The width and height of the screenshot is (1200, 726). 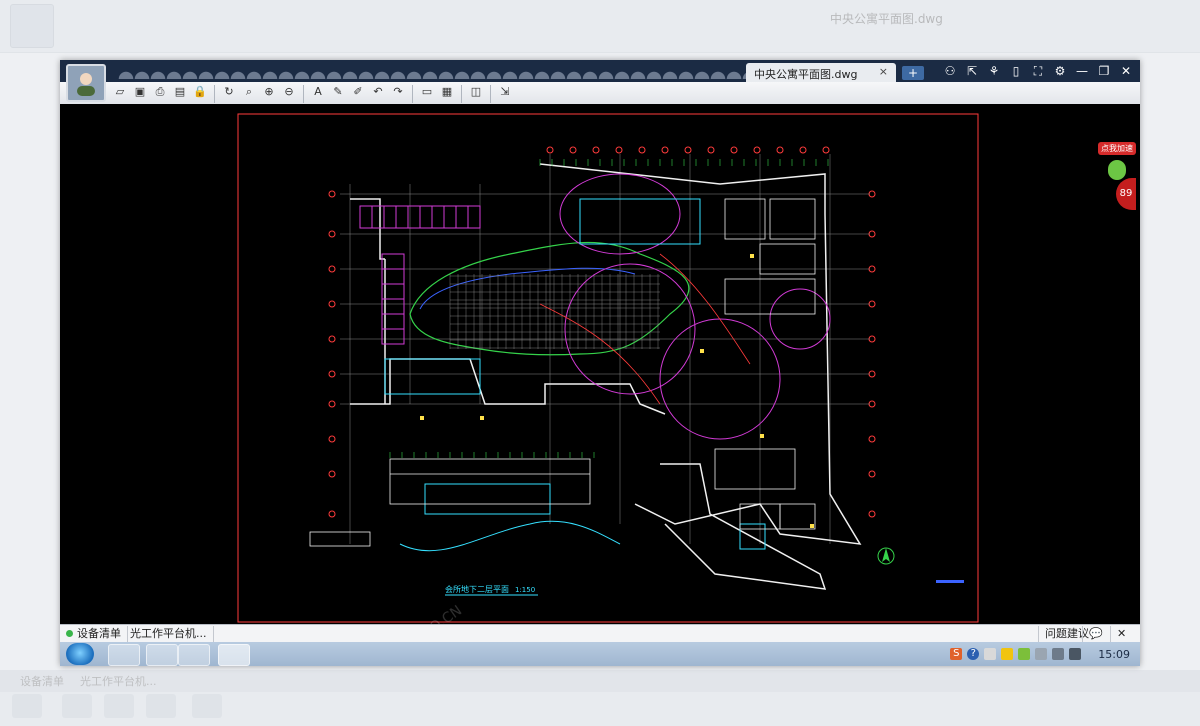 What do you see at coordinates (318, 92) in the screenshot?
I see `text-icon: A` at bounding box center [318, 92].